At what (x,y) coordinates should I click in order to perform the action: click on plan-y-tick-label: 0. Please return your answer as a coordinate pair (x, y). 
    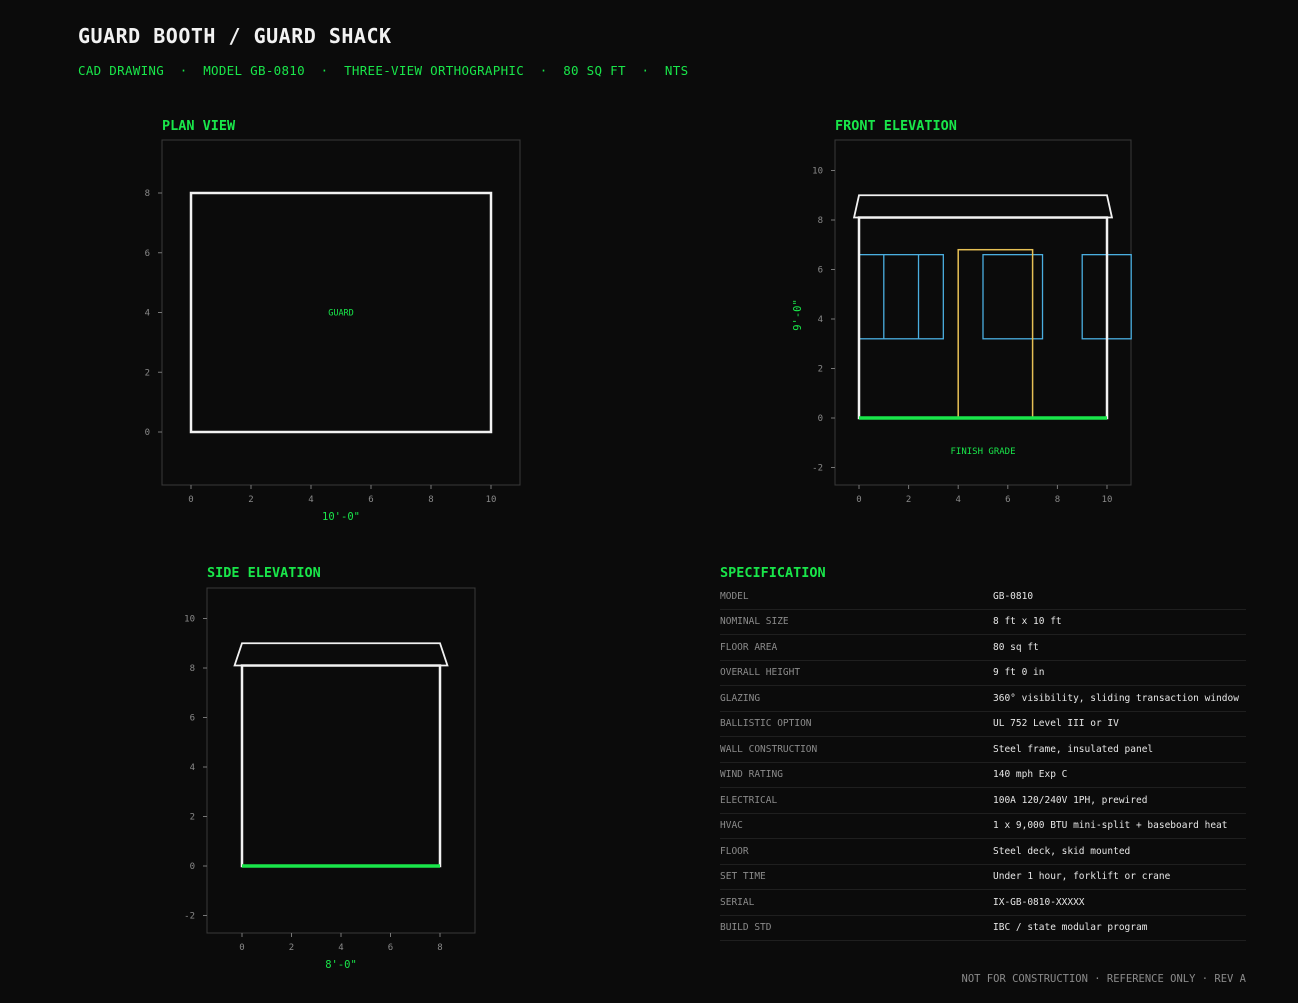
    Looking at the image, I should click on (147, 433).